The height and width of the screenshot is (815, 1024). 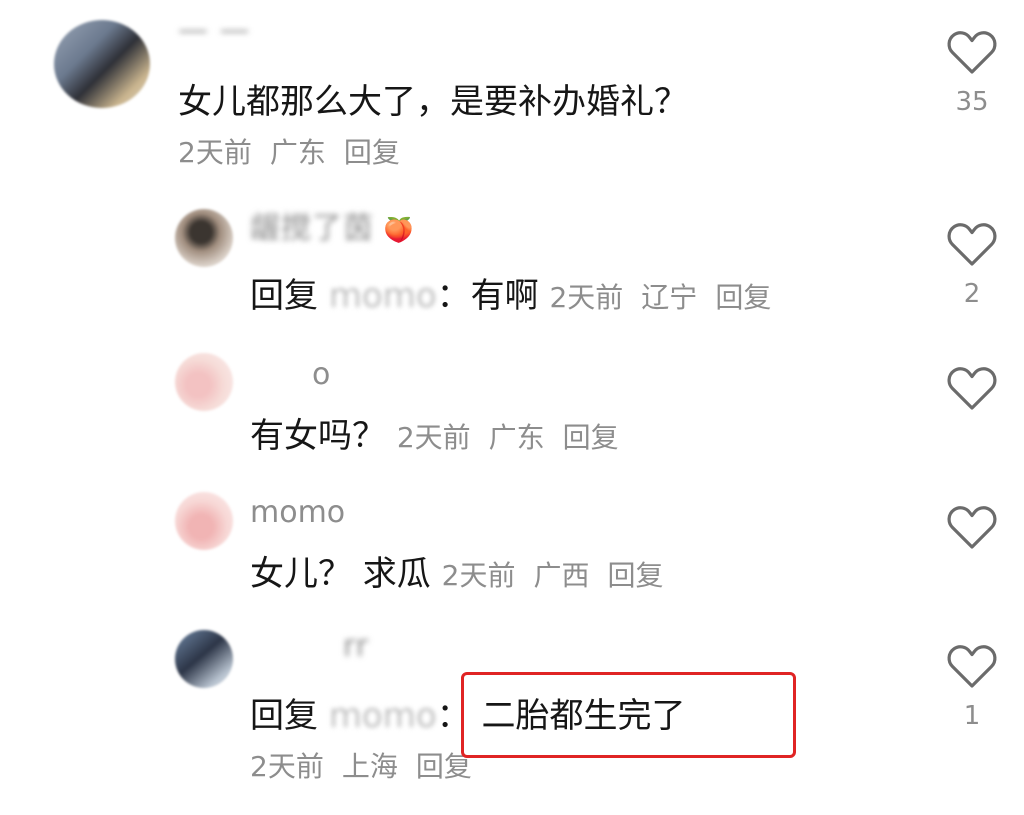 What do you see at coordinates (318, 436) in the screenshot?
I see `comment-text: 有女吗？` at bounding box center [318, 436].